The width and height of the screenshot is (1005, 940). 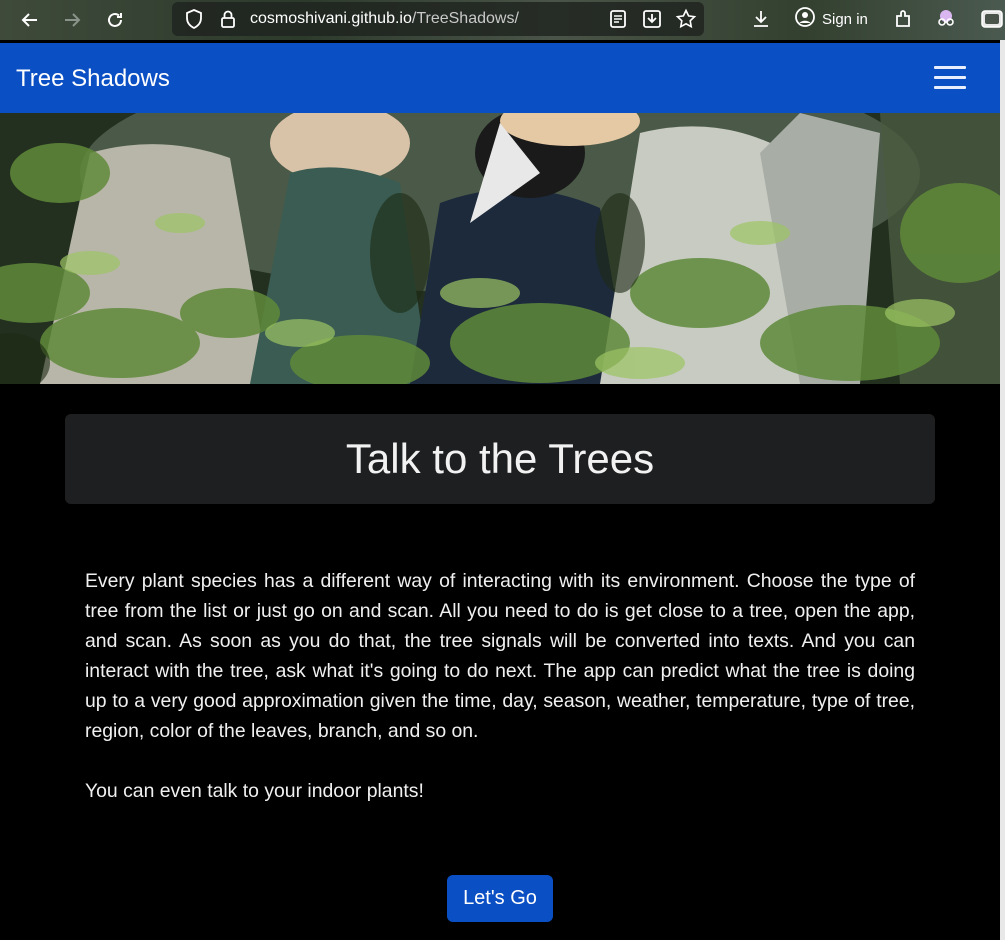 I want to click on top-navbar: Tree Shadows, so click(x=500, y=78).